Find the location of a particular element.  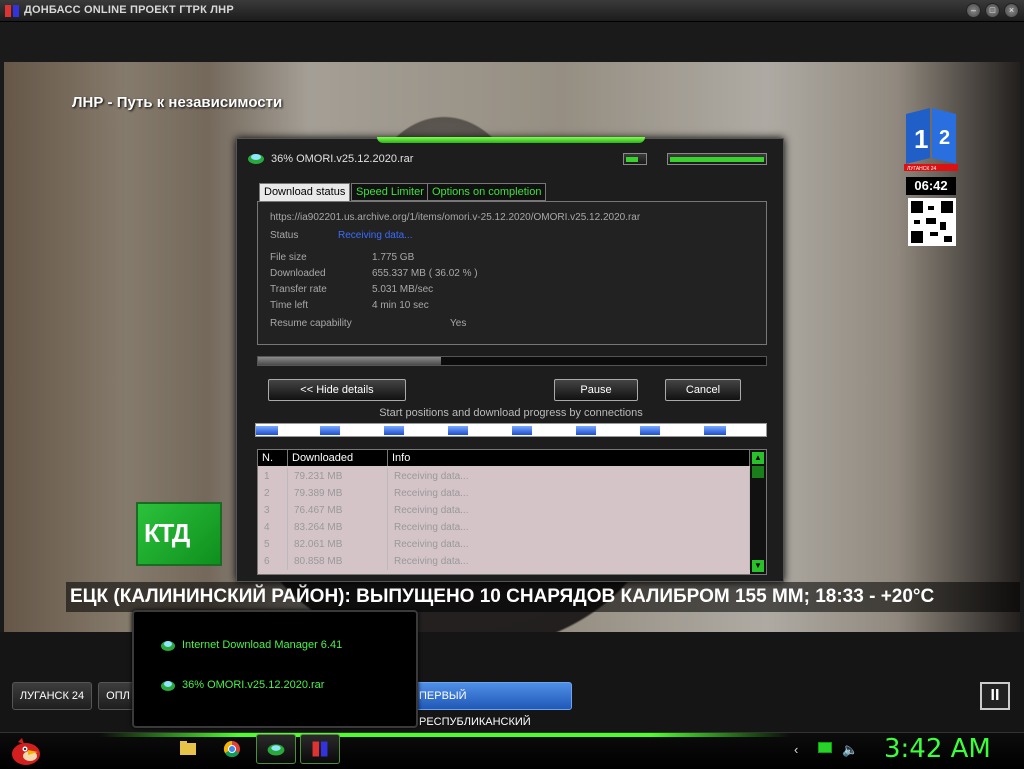

minimize-button: – is located at coordinates (973, 10).